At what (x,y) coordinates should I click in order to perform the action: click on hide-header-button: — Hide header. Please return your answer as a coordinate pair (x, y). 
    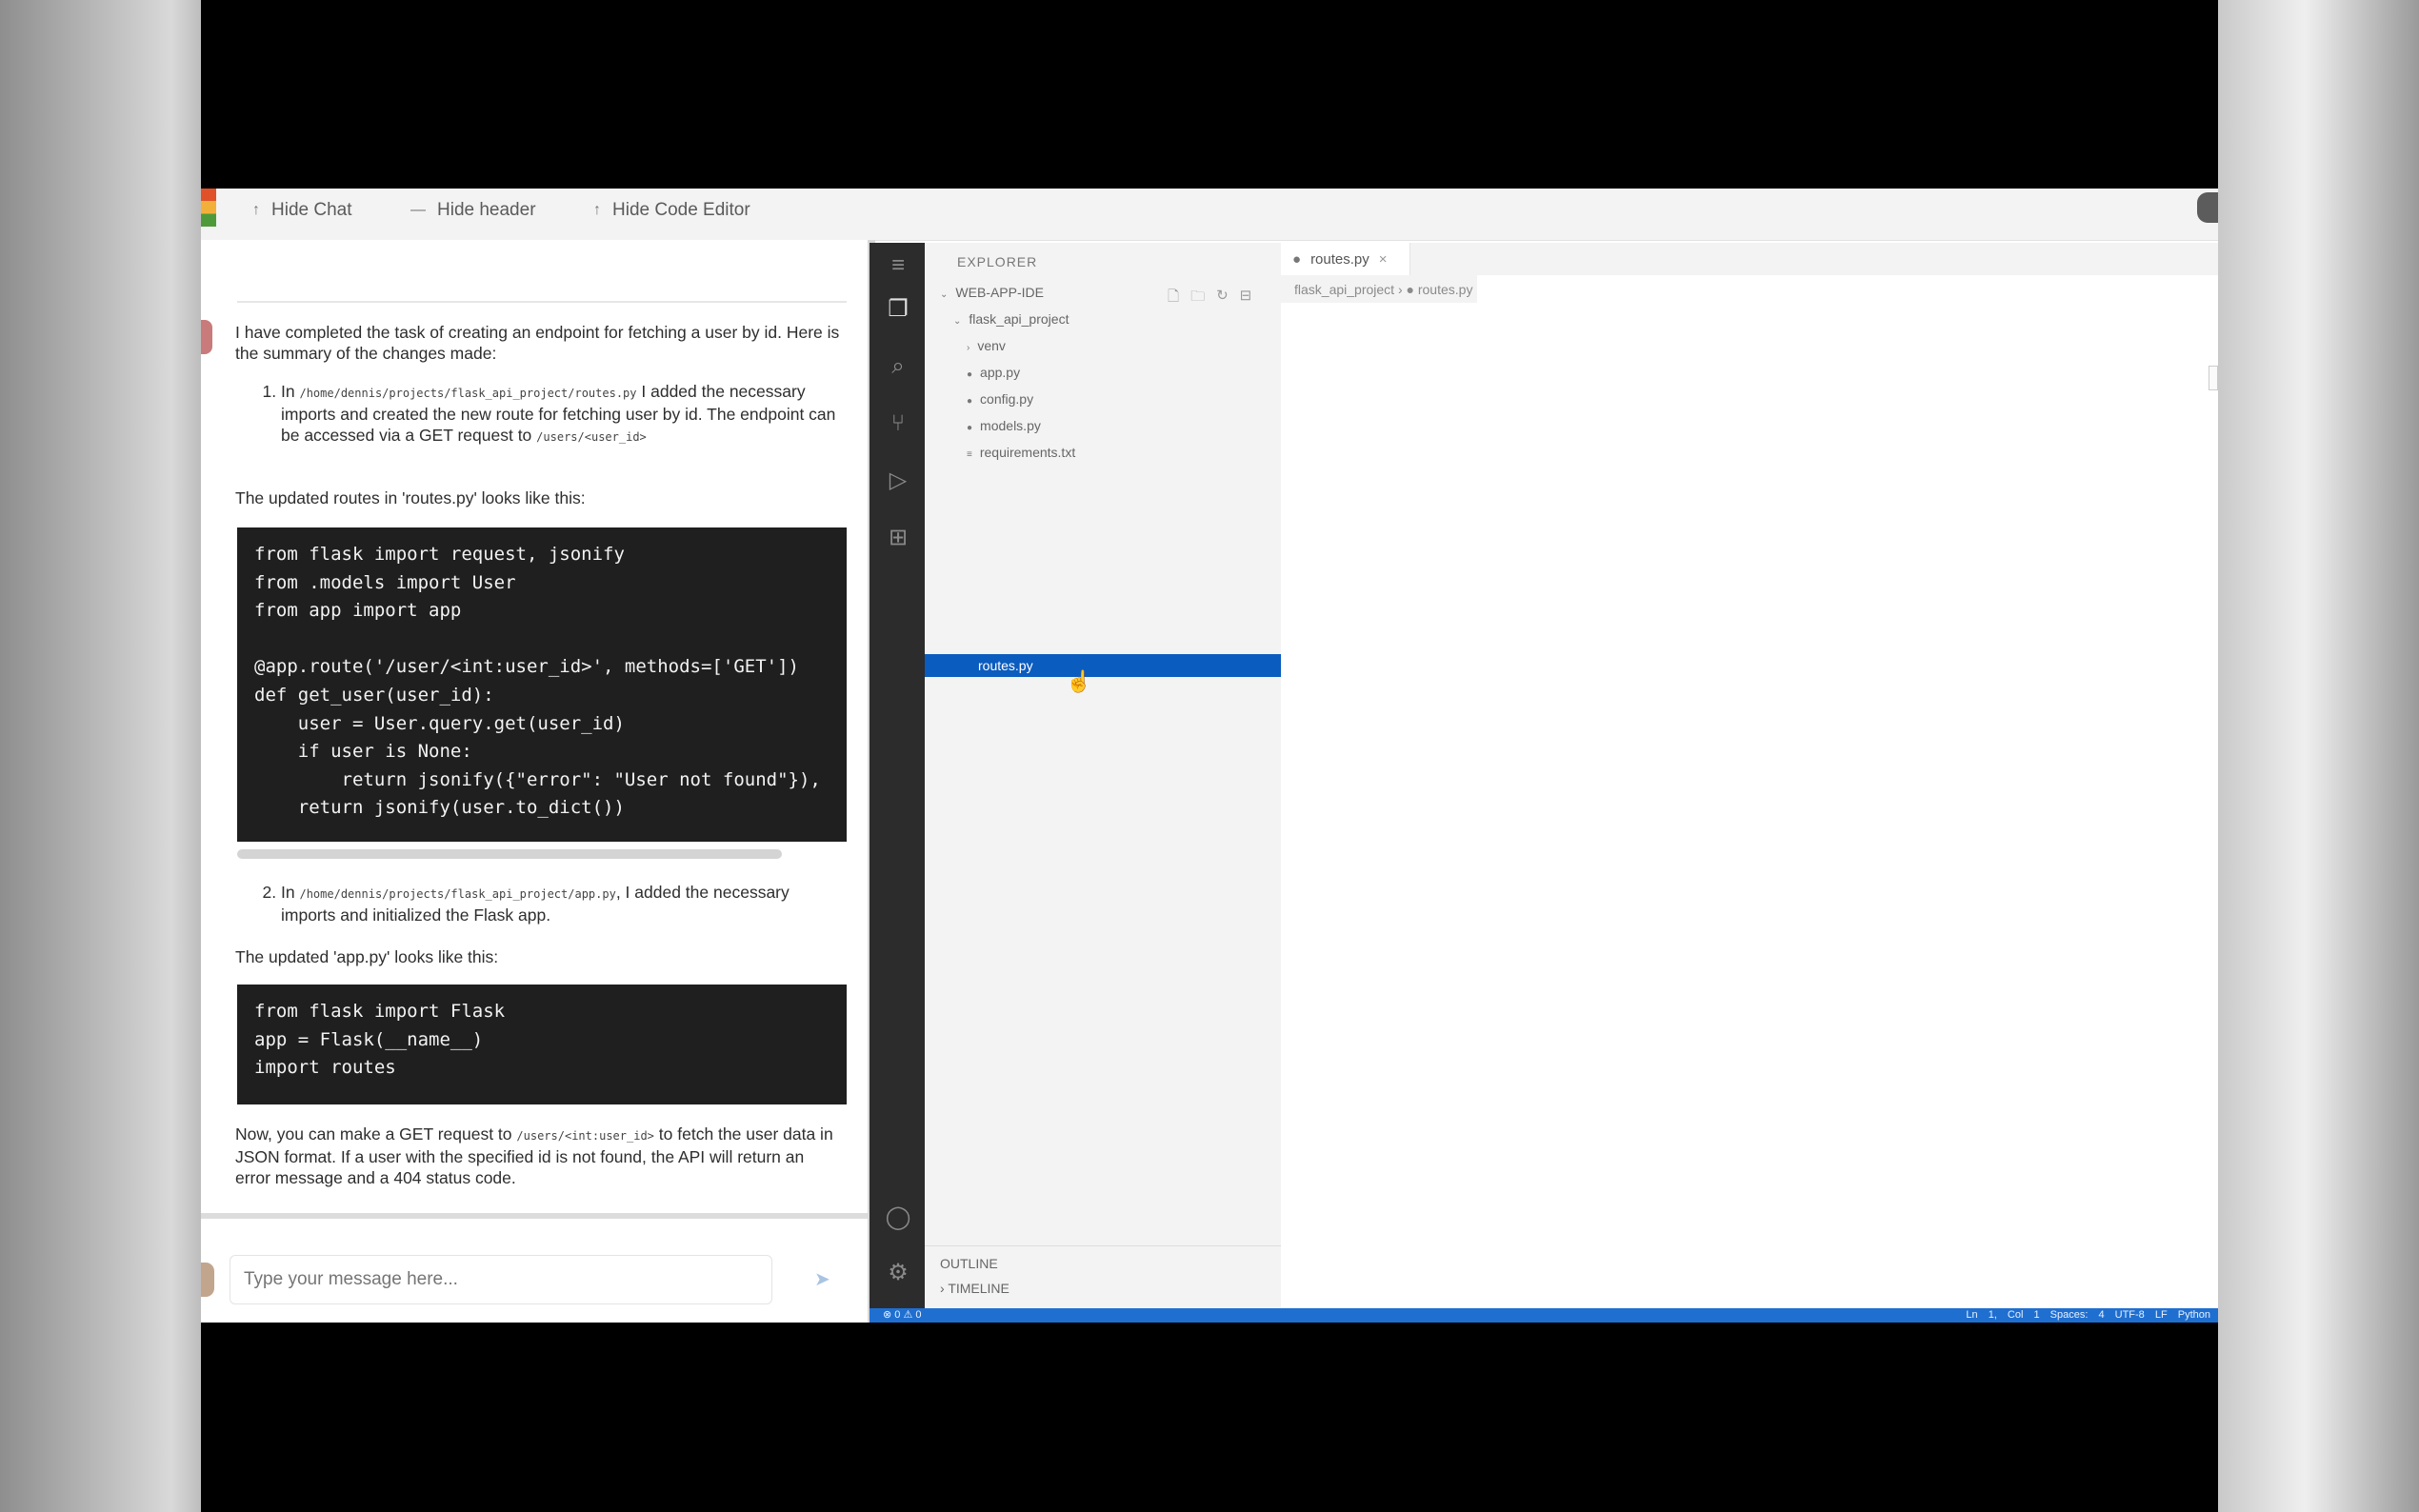
    Looking at the image, I should click on (473, 210).